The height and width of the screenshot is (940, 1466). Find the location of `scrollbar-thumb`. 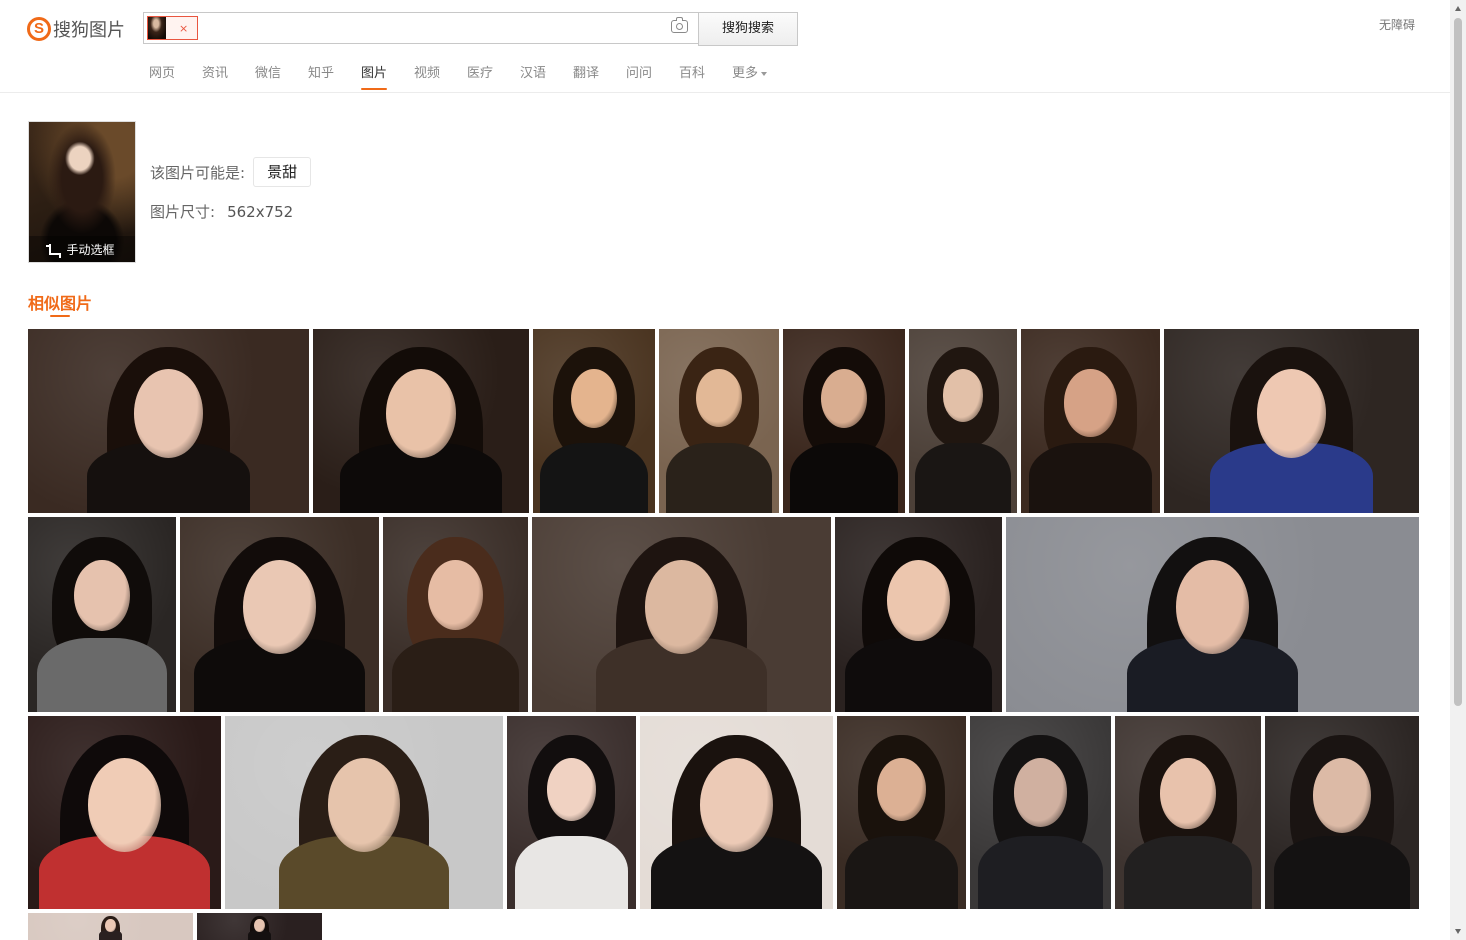

scrollbar-thumb is located at coordinates (1458, 362).